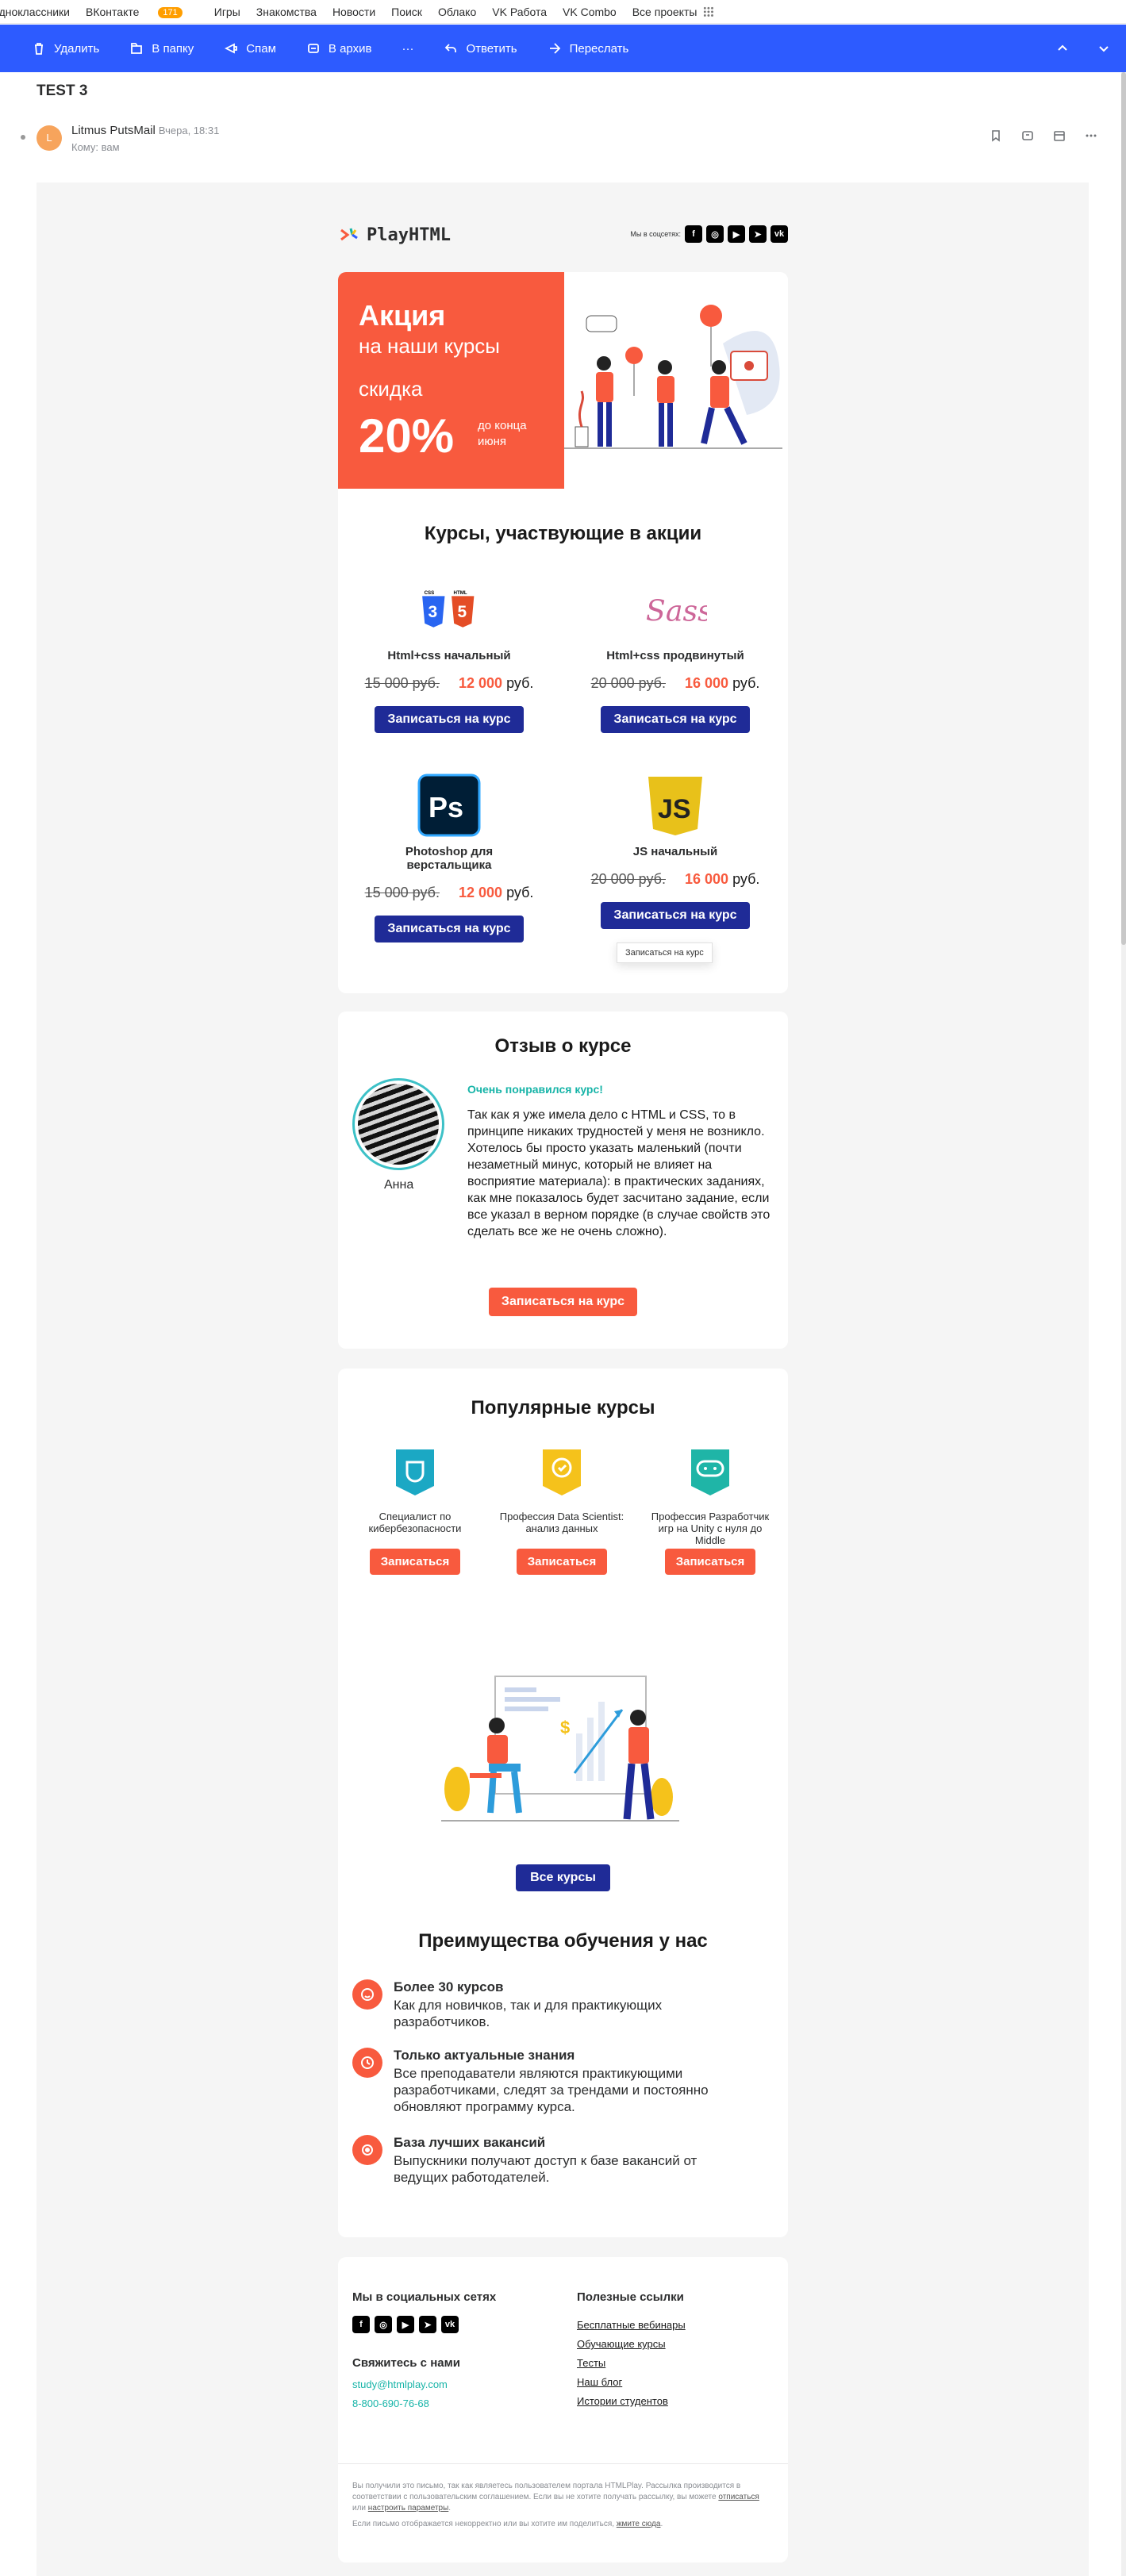  What do you see at coordinates (173, 48) in the screenshot?
I see `to-folder-label: В папку` at bounding box center [173, 48].